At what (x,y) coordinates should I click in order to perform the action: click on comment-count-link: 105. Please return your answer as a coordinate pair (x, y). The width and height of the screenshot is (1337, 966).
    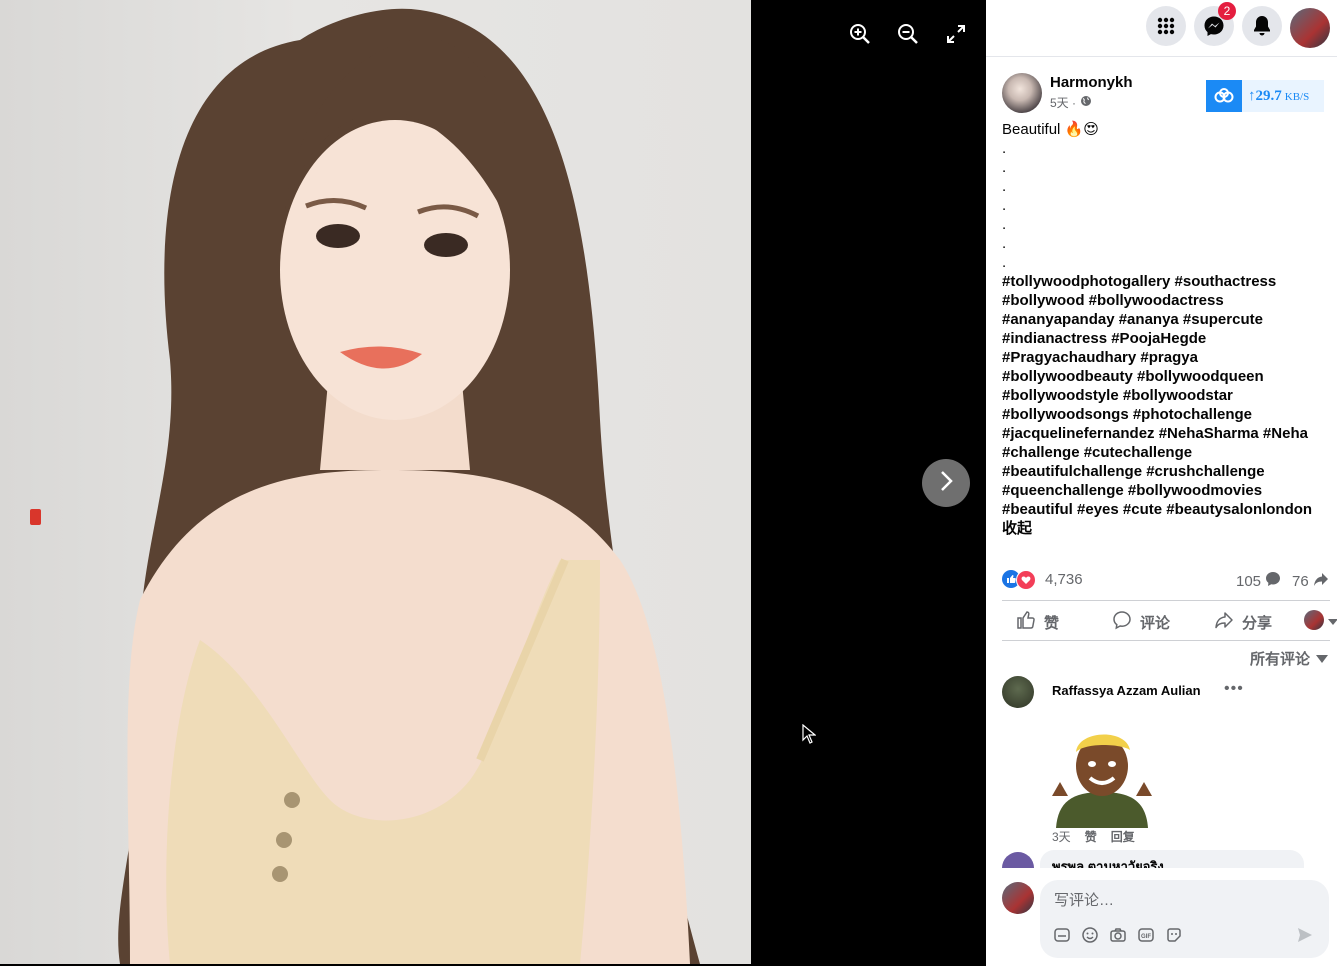
    Looking at the image, I should click on (1258, 581).